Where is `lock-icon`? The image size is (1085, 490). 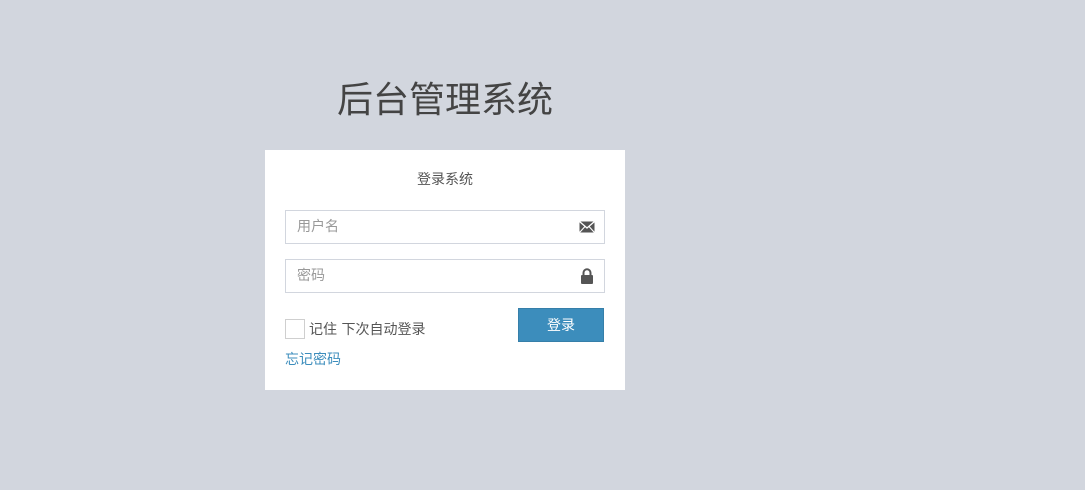 lock-icon is located at coordinates (587, 276).